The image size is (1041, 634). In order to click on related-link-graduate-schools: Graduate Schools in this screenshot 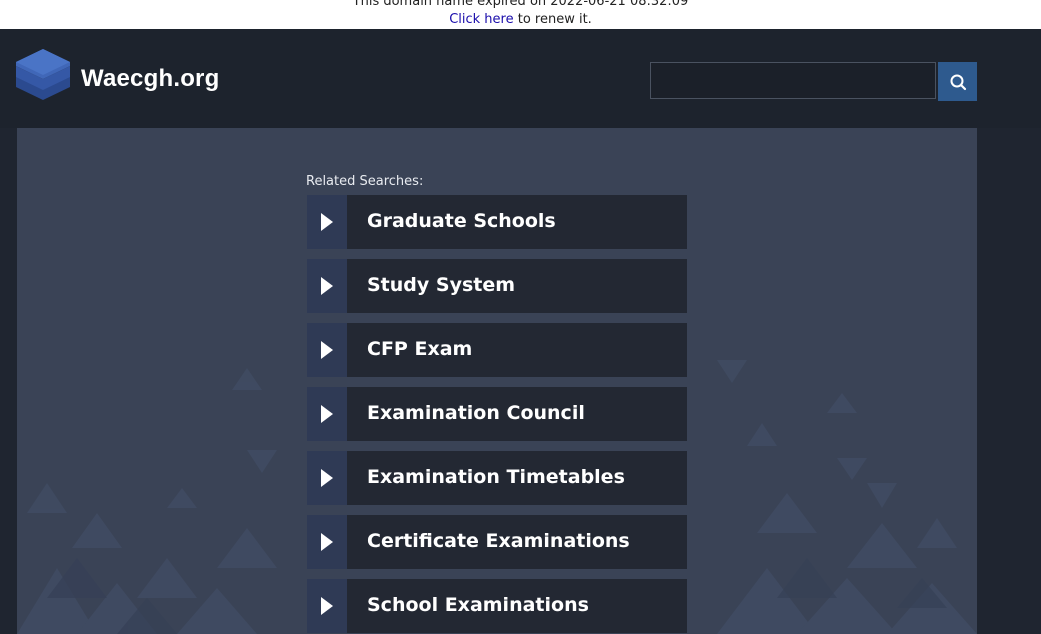, I will do `click(497, 222)`.